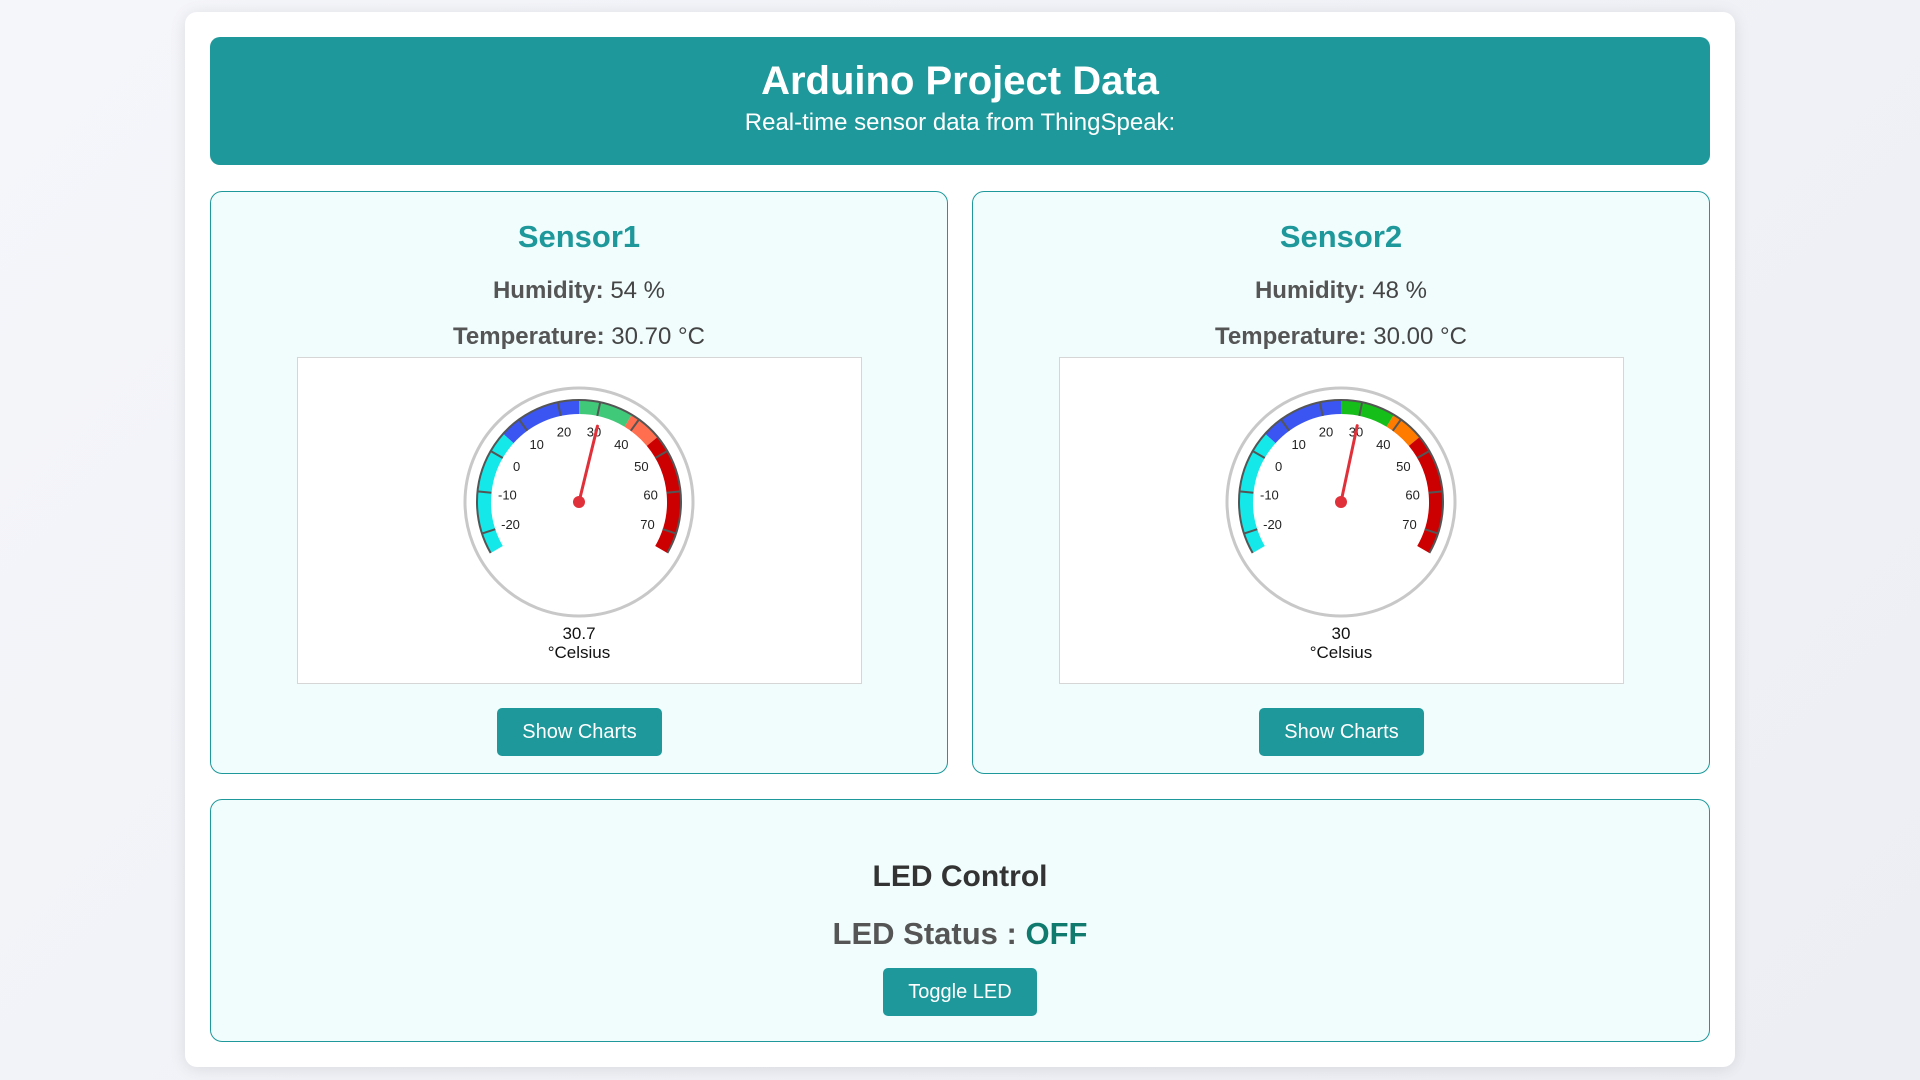  I want to click on toggle-led-button: Toggle LED, so click(960, 992).